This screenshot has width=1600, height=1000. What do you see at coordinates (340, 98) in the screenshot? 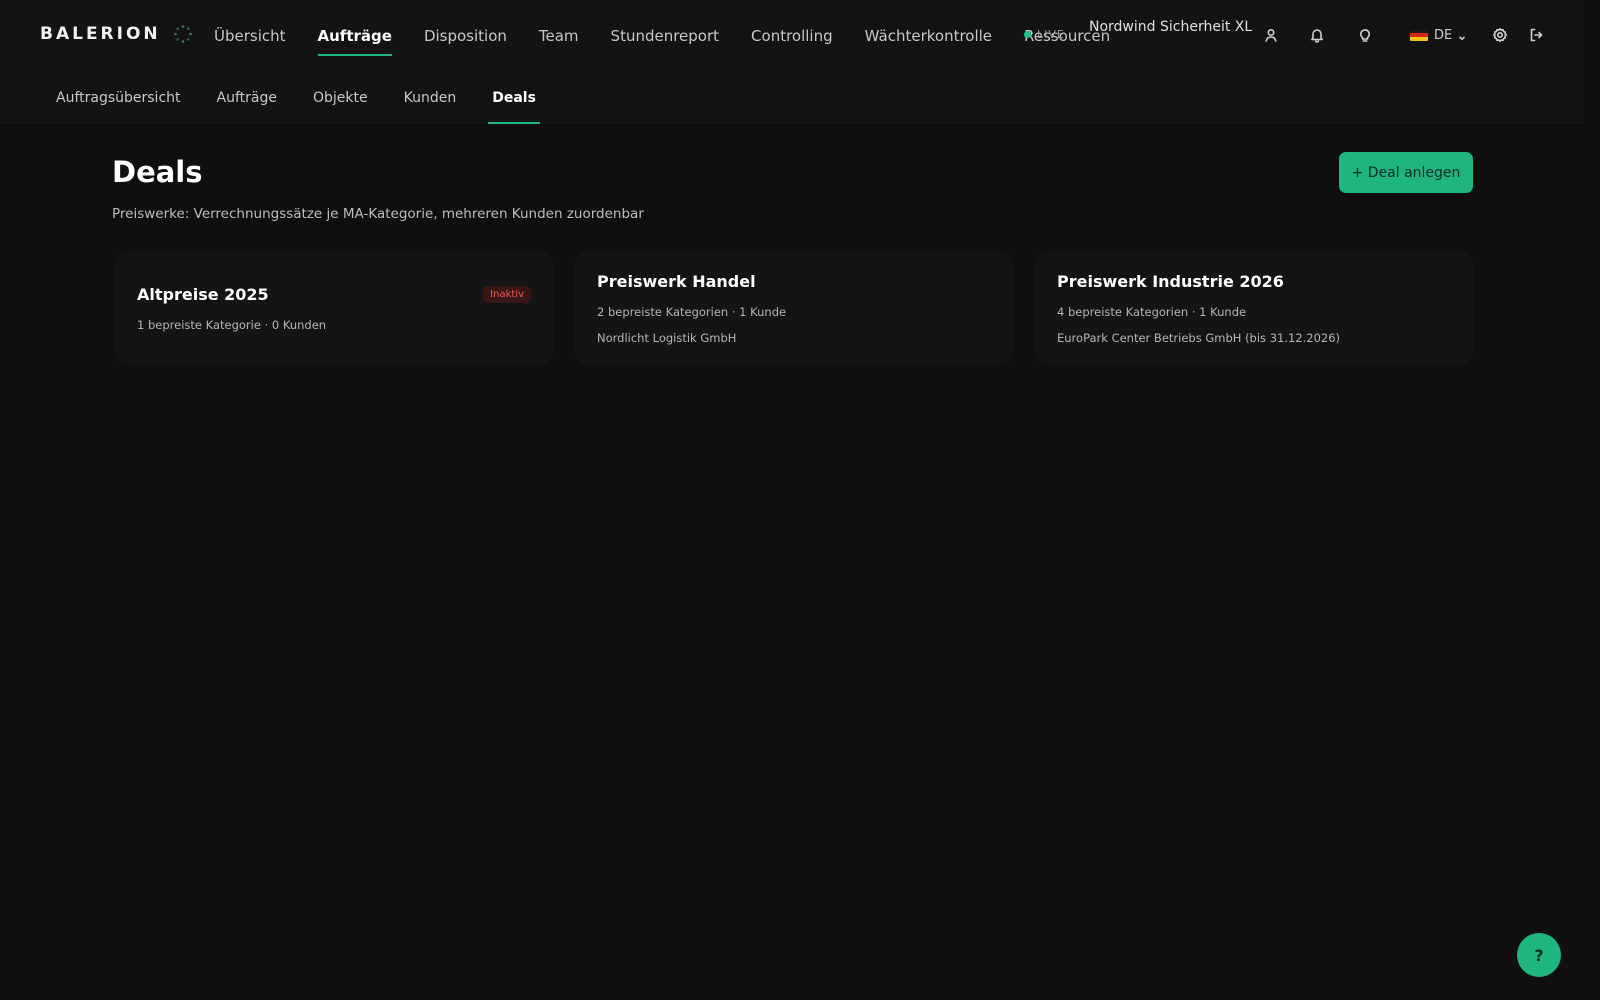
I see `tab-objekte: Objekte` at bounding box center [340, 98].